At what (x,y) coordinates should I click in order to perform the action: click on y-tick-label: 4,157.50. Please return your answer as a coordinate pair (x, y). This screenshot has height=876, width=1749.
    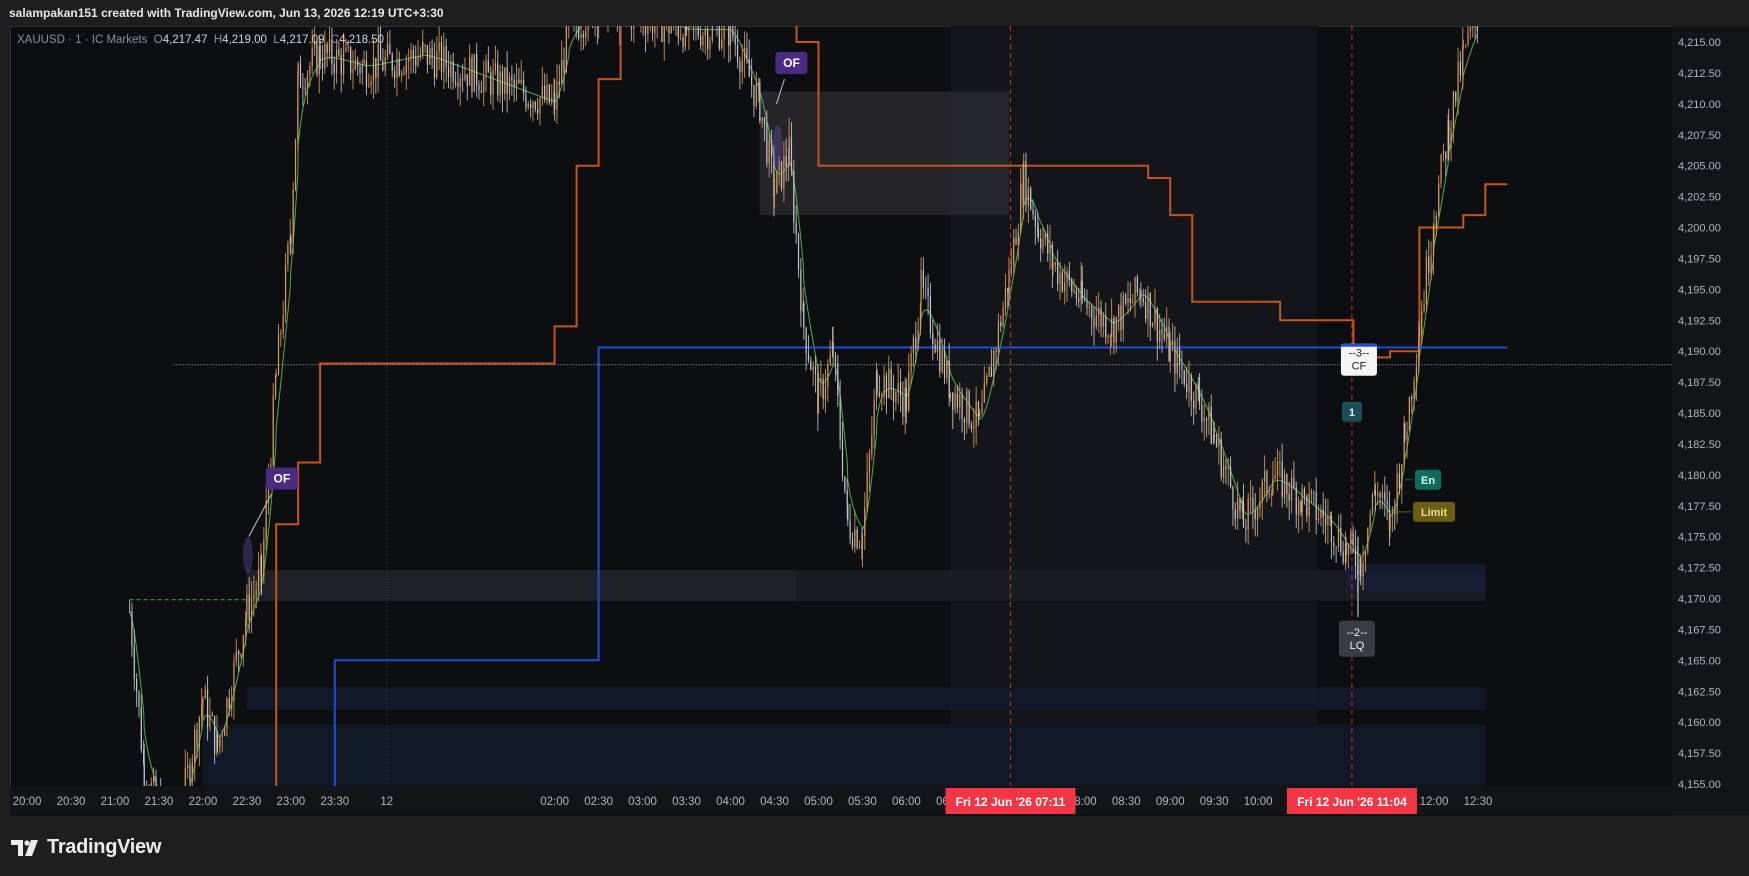
    Looking at the image, I should click on (1699, 754).